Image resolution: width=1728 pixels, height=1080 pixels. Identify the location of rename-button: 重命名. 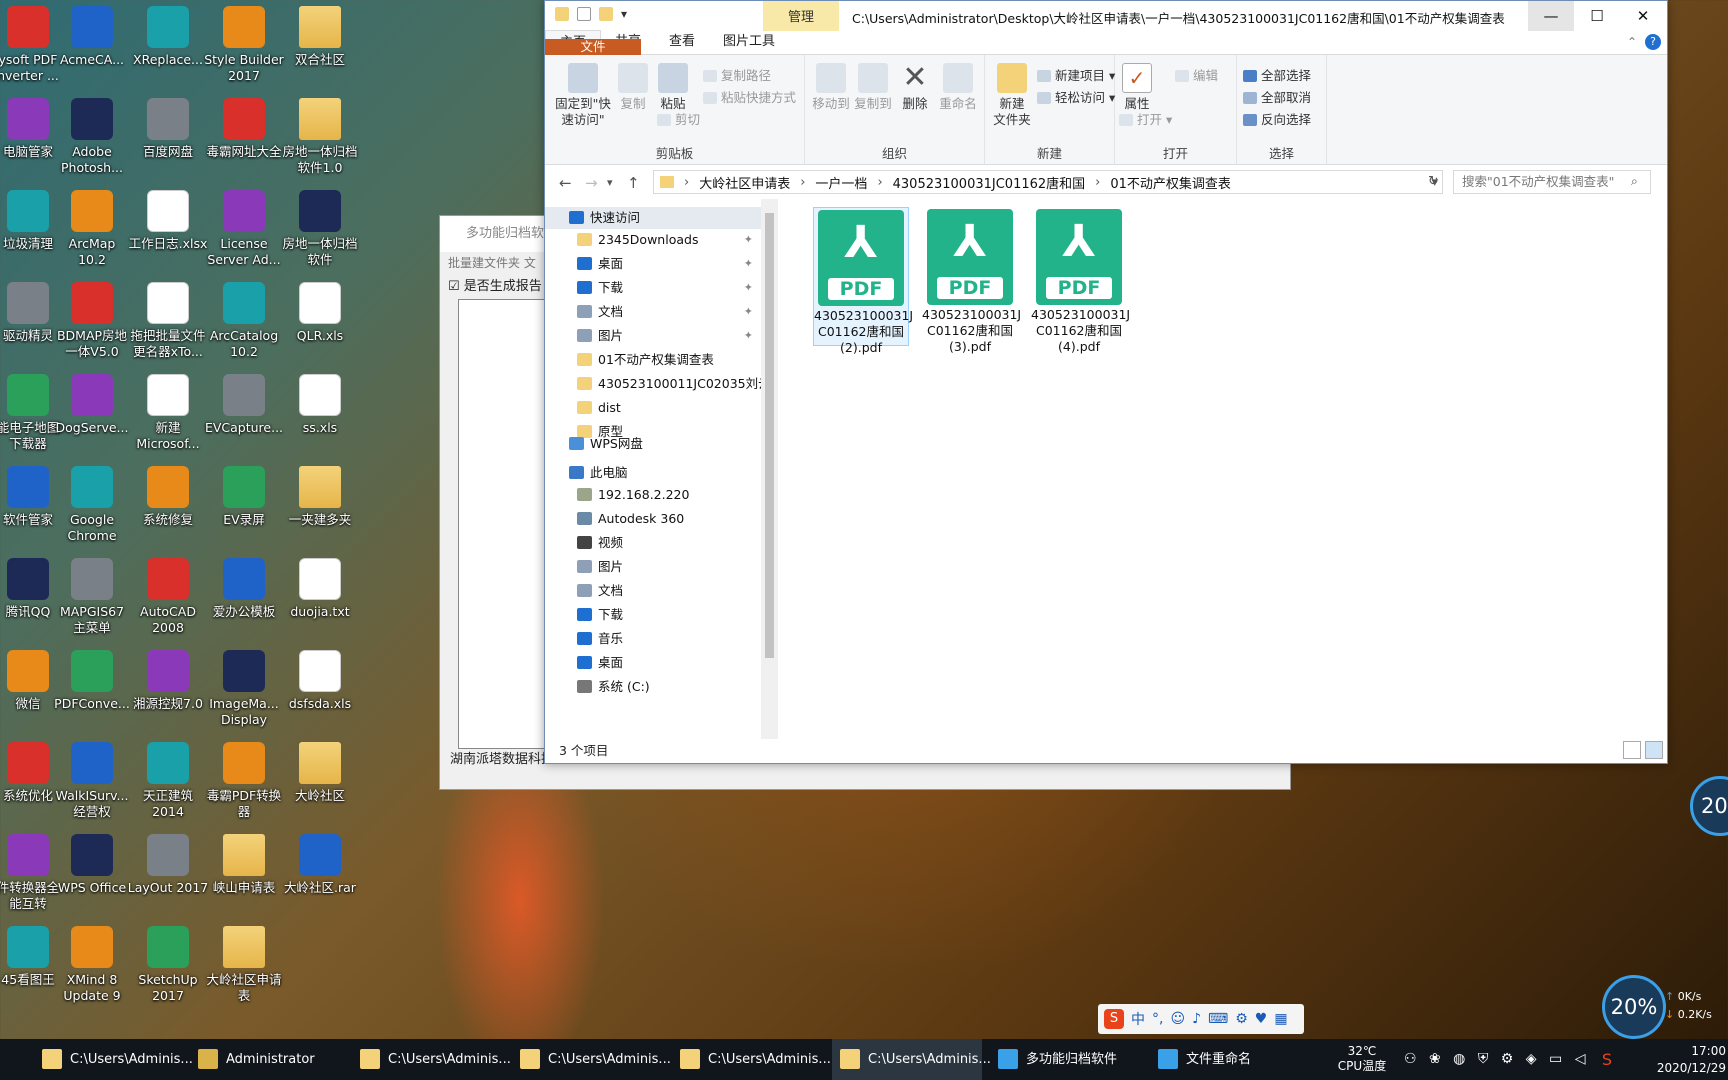
(958, 87).